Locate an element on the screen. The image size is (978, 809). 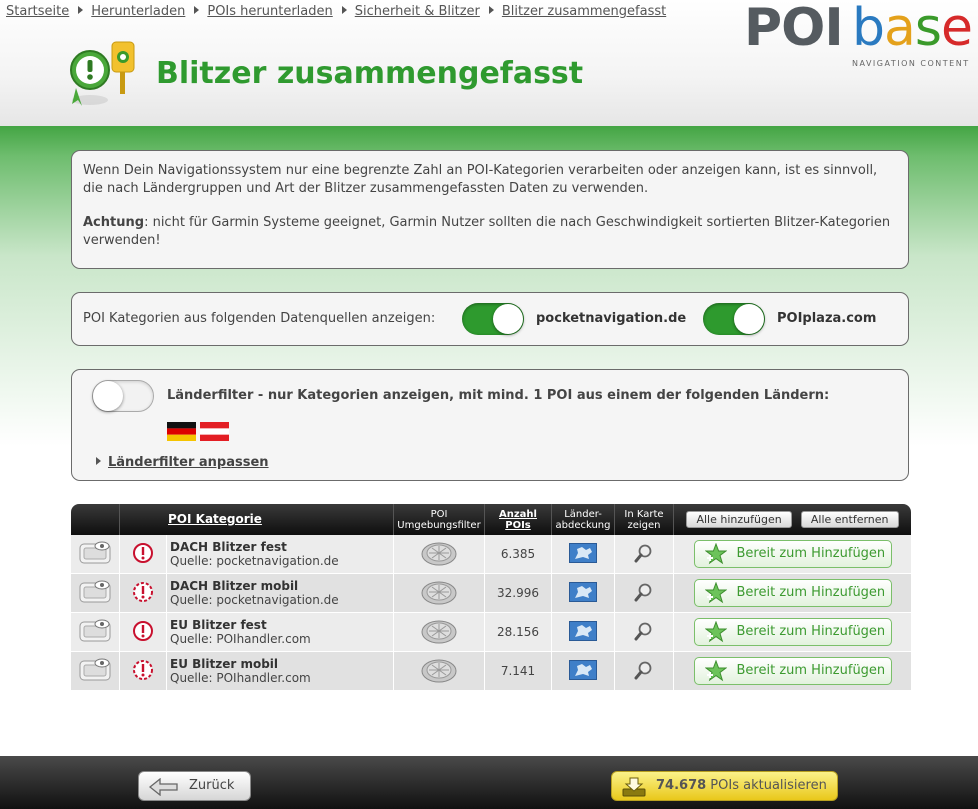
poi-count: 6.385 is located at coordinates (518, 554).